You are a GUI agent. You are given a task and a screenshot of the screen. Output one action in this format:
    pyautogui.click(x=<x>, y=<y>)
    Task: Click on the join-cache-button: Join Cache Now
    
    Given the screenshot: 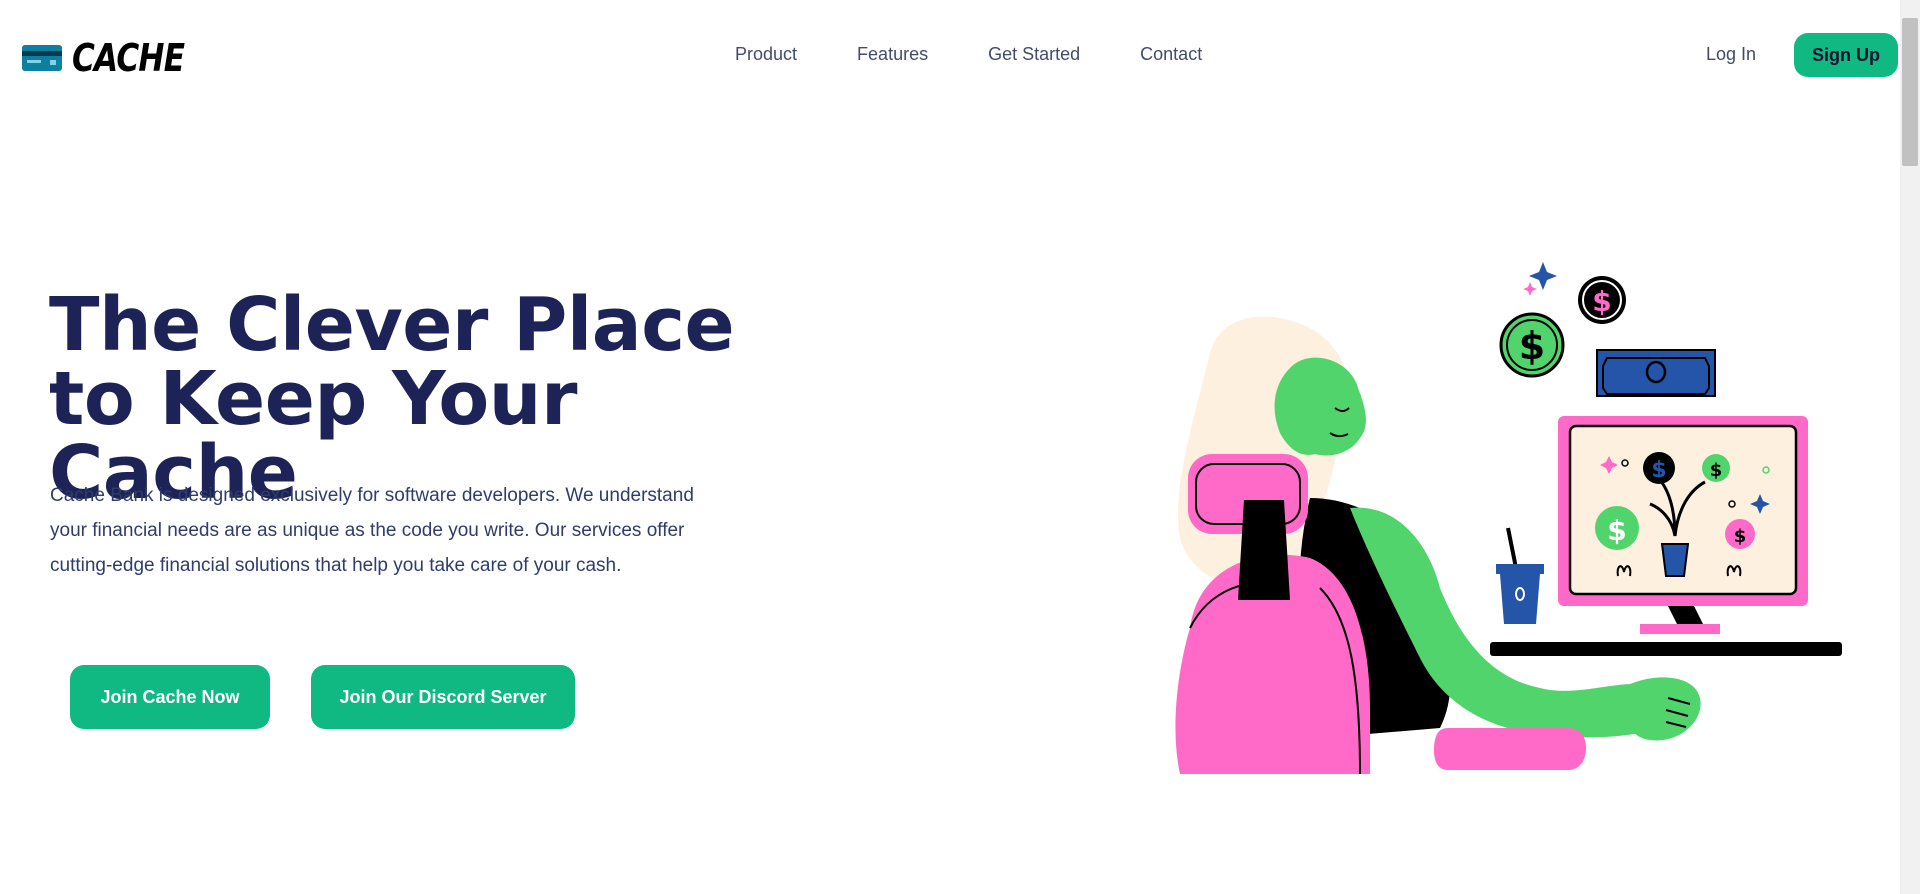 What is the action you would take?
    pyautogui.click(x=170, y=697)
    